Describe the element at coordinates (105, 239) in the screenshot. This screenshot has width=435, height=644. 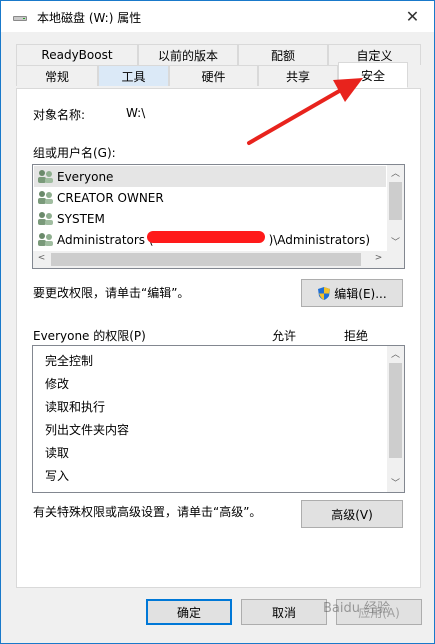
I see `user-item-label: Administrators (` at that location.